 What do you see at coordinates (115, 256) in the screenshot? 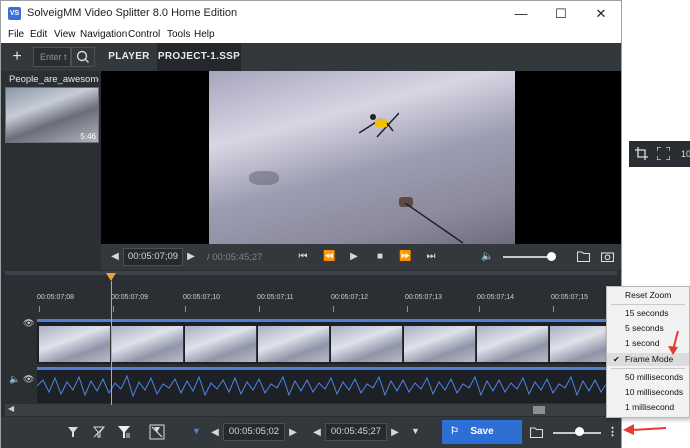
I see `step-back-icon: ◀` at bounding box center [115, 256].